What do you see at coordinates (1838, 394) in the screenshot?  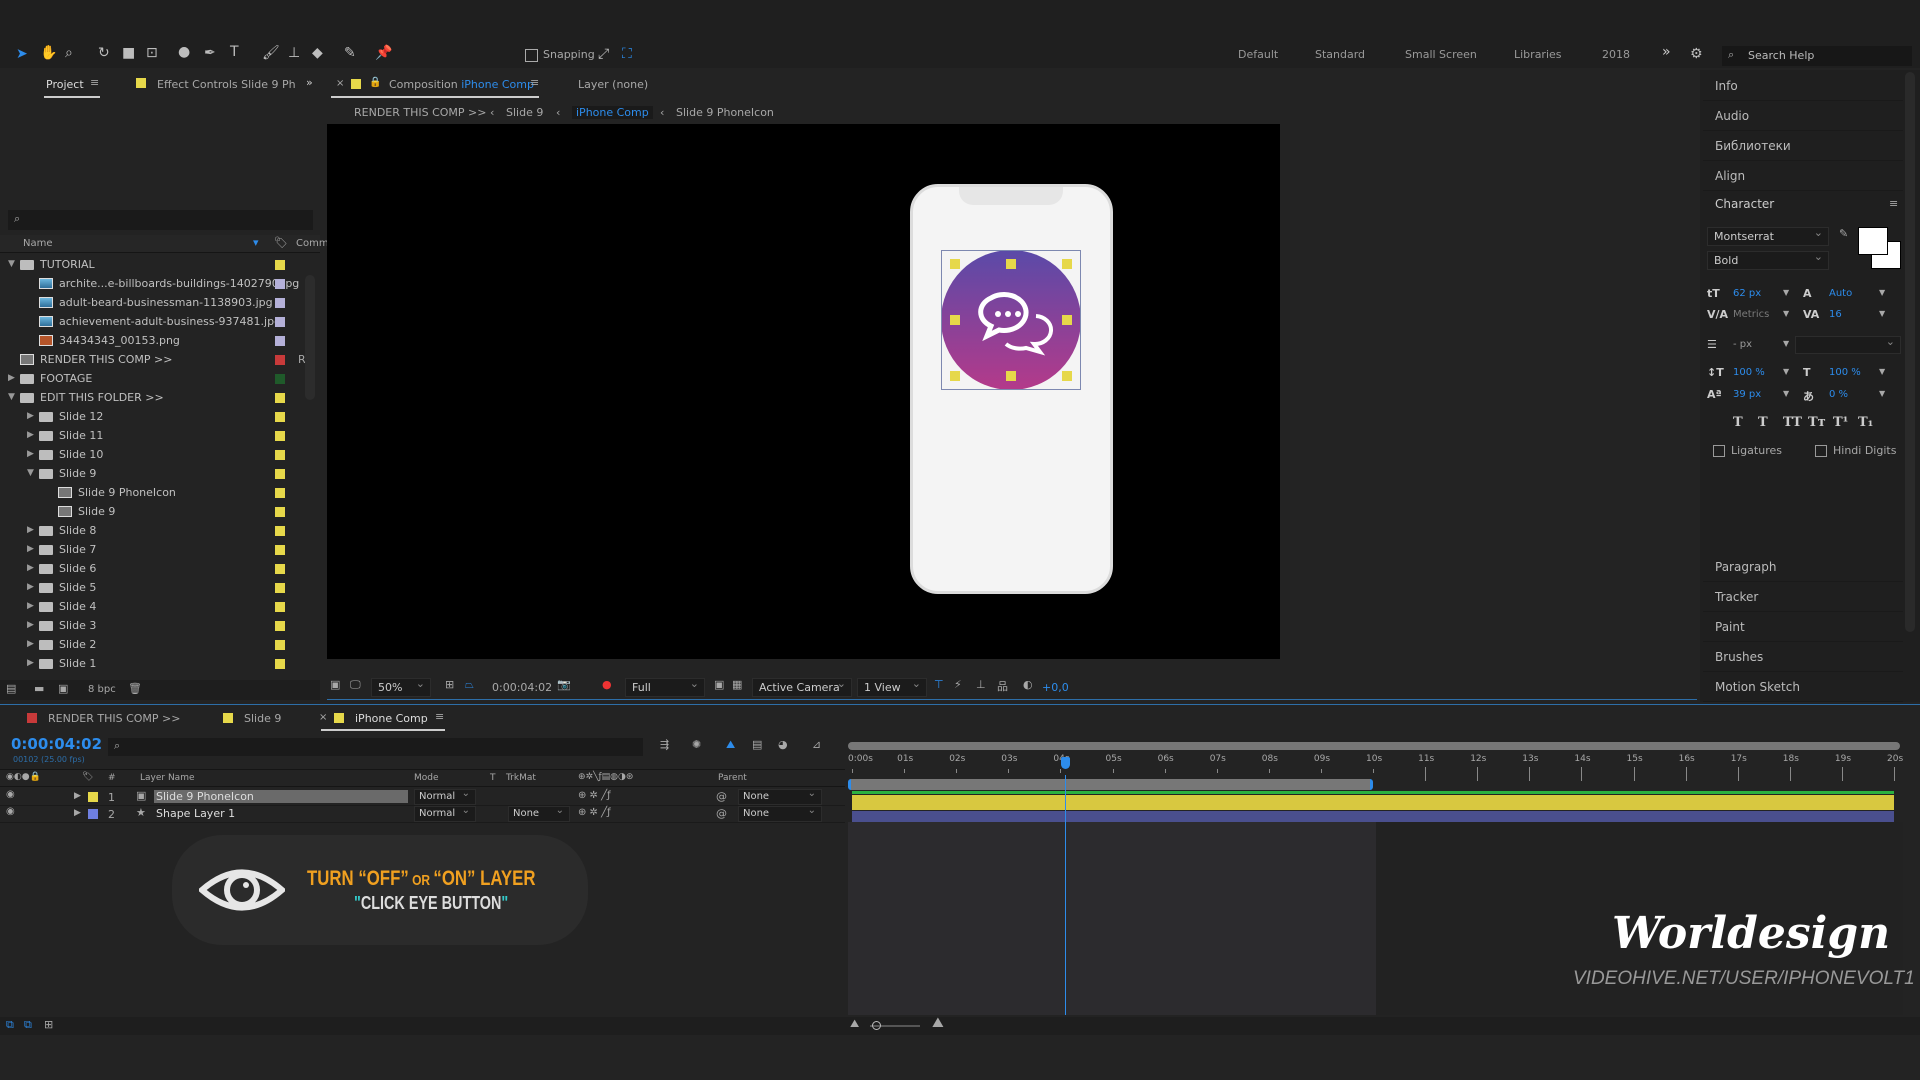 I see `tsume-value: 0 %` at bounding box center [1838, 394].